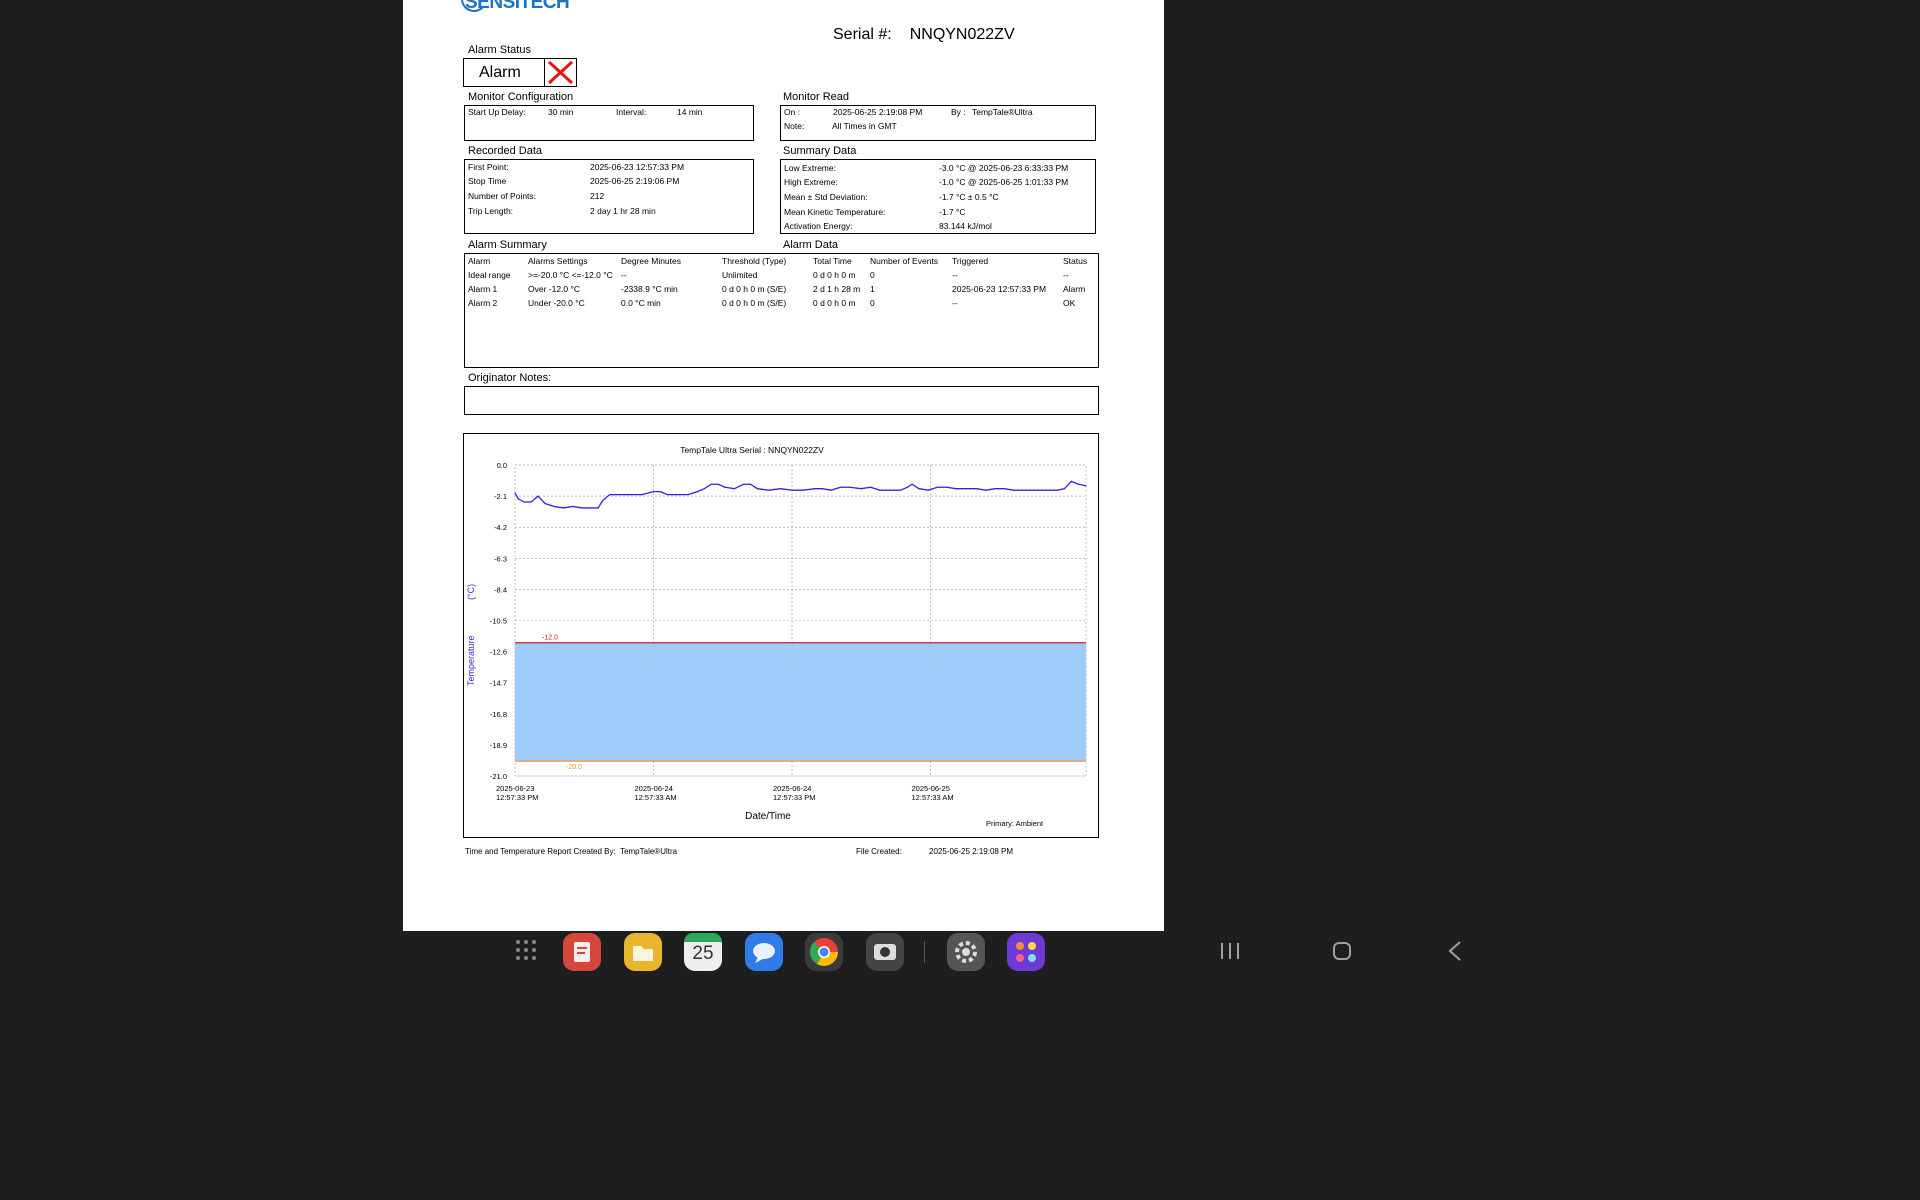  Describe the element at coordinates (811, 182) in the screenshot. I see `summary-label: High Extreme:` at that location.